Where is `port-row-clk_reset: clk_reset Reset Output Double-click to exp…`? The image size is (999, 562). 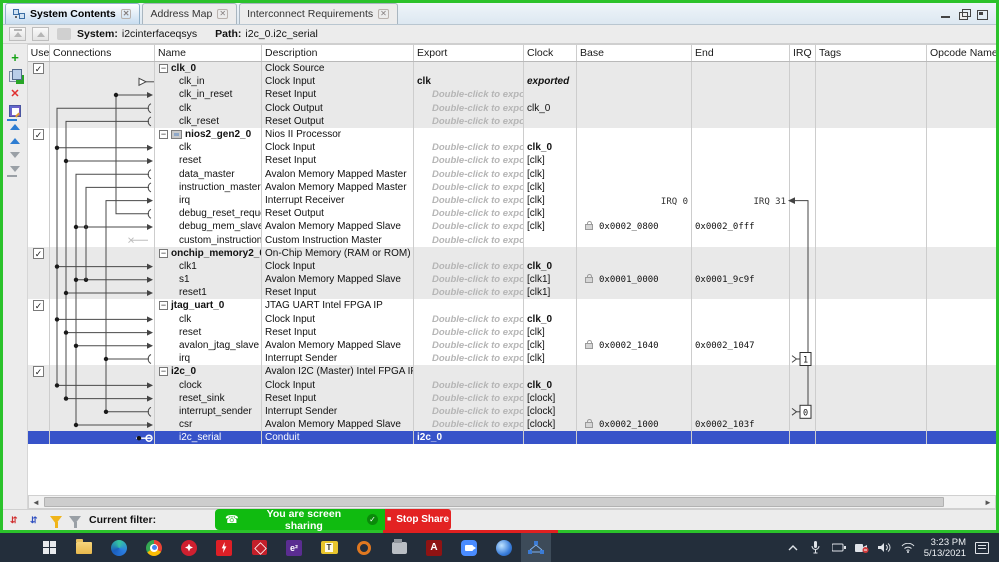 port-row-clk_reset: clk_reset Reset Output Double-click to exp… is located at coordinates (512, 121).